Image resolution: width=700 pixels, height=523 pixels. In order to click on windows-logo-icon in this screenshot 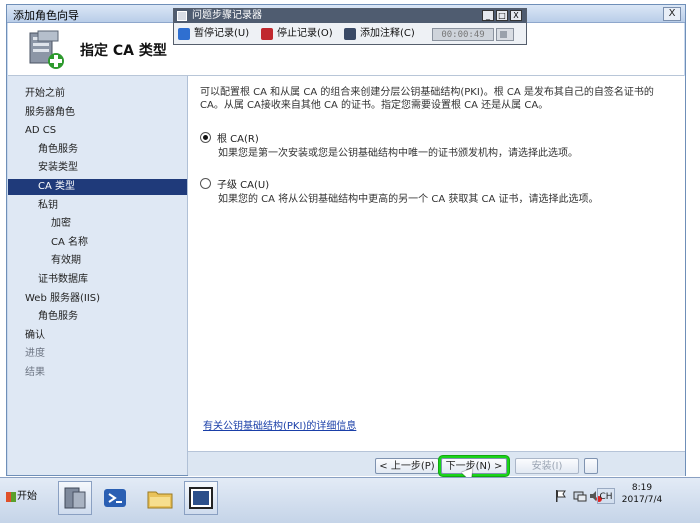, I will do `click(11, 497)`.